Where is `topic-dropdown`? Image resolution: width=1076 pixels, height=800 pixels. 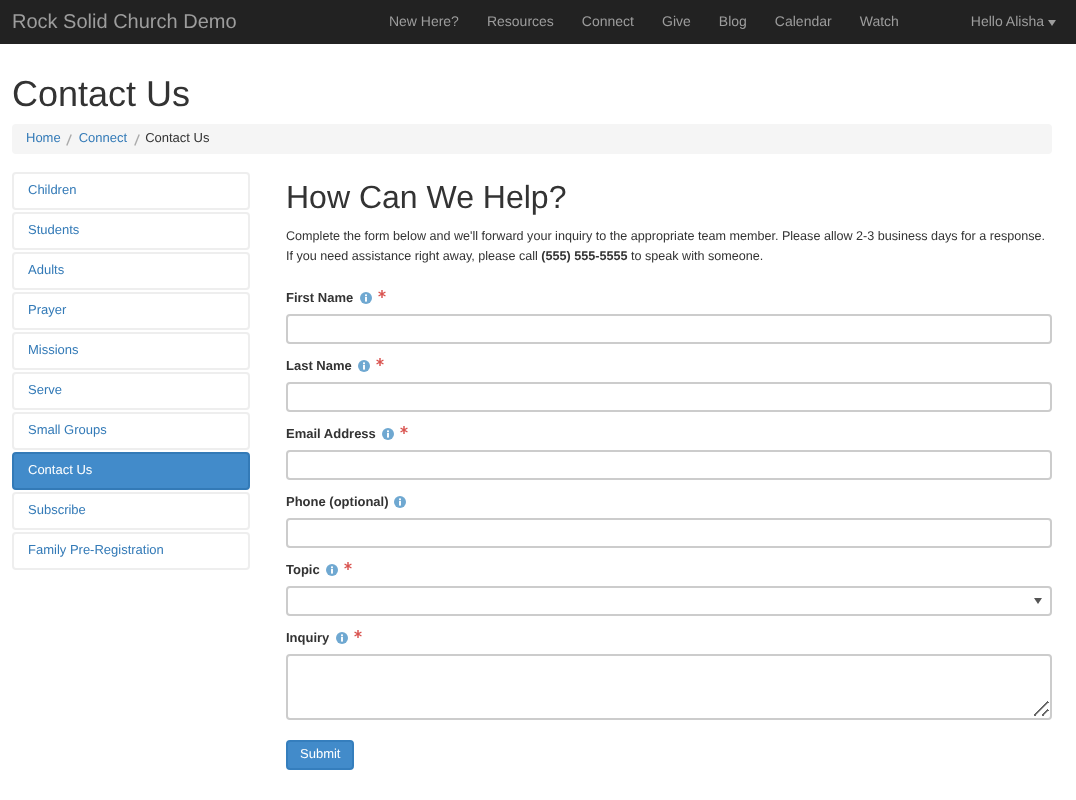 topic-dropdown is located at coordinates (669, 601).